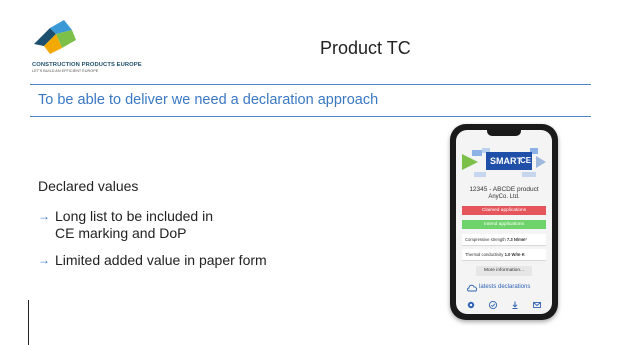 This screenshot has height=345, width=621. I want to click on property-row: Thermal conductivity 1.0 W/m·K, so click(504, 255).